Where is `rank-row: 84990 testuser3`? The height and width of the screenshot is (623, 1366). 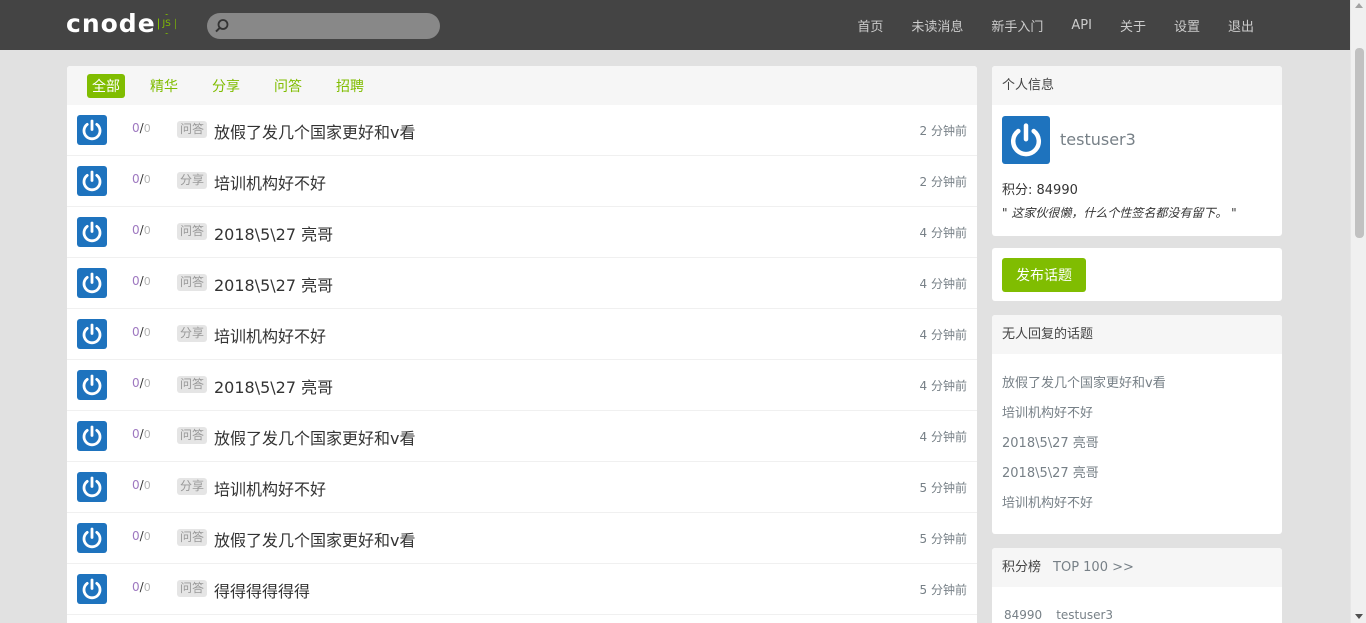
rank-row: 84990 testuser3 is located at coordinates (1058, 615).